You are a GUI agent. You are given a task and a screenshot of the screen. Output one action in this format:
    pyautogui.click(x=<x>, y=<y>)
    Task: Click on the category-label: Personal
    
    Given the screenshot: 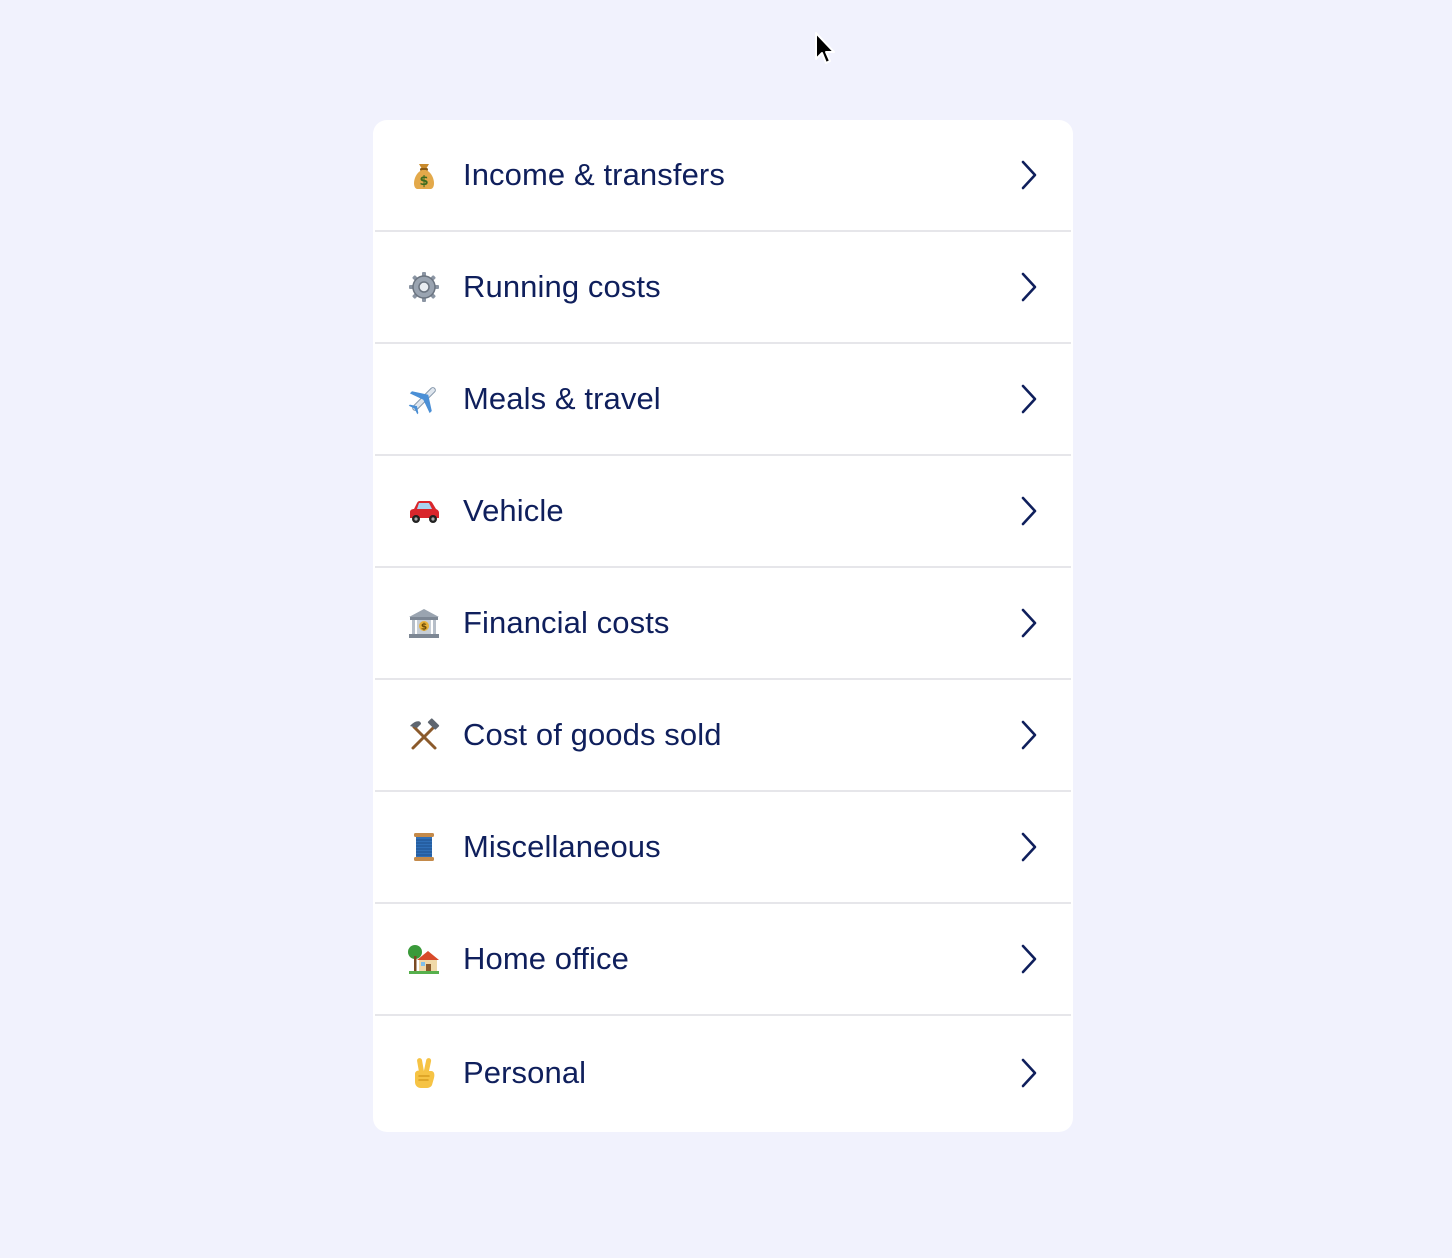 What is the action you would take?
    pyautogui.click(x=525, y=1072)
    